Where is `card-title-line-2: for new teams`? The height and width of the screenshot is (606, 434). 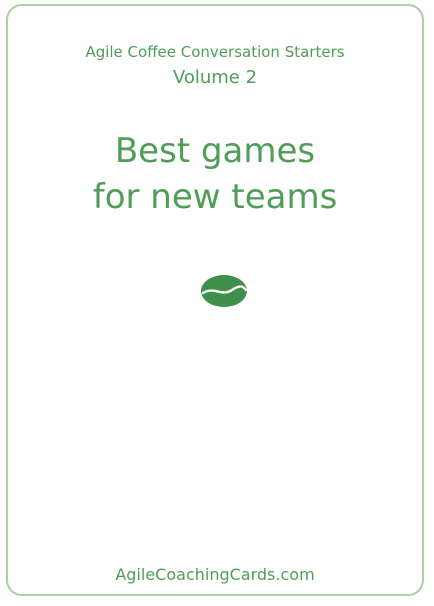
card-title-line-2: for new teams is located at coordinates (215, 197).